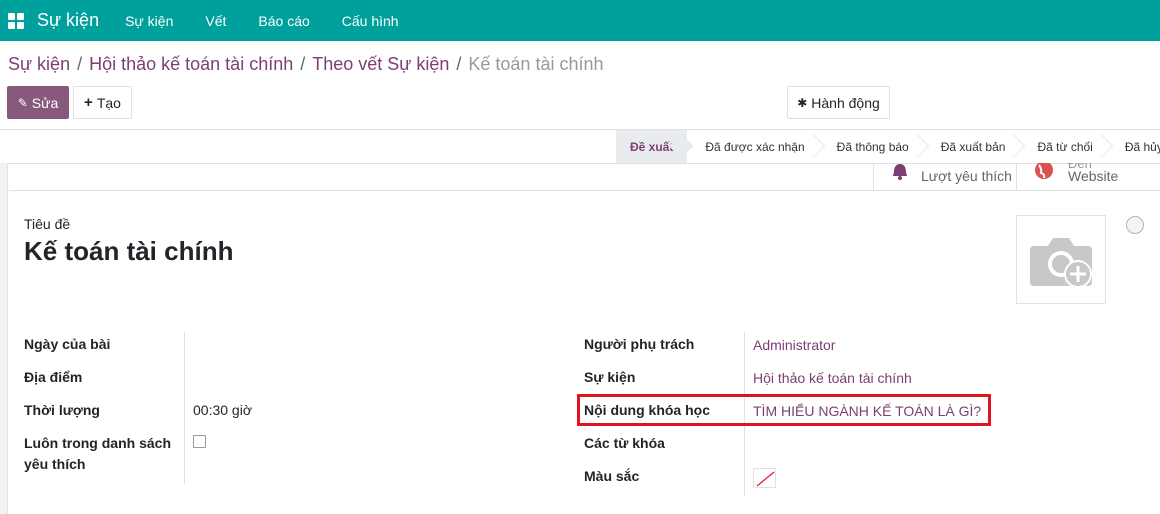  What do you see at coordinates (215, 21) in the screenshot?
I see `nav-item-tracks: Vết` at bounding box center [215, 21].